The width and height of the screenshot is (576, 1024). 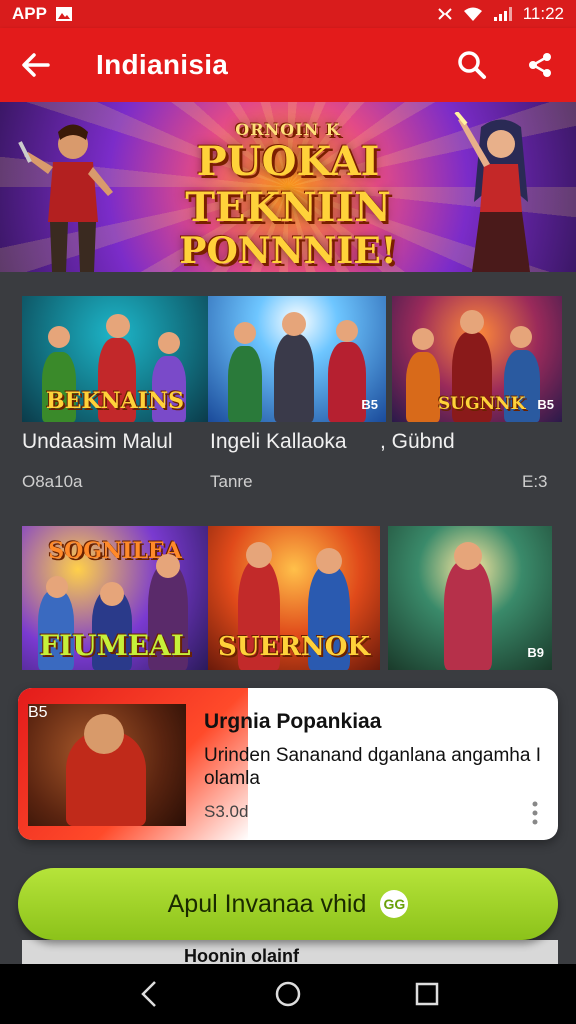 What do you see at coordinates (293, 721) in the screenshot?
I see `card-title: Urgnia Popankiaa` at bounding box center [293, 721].